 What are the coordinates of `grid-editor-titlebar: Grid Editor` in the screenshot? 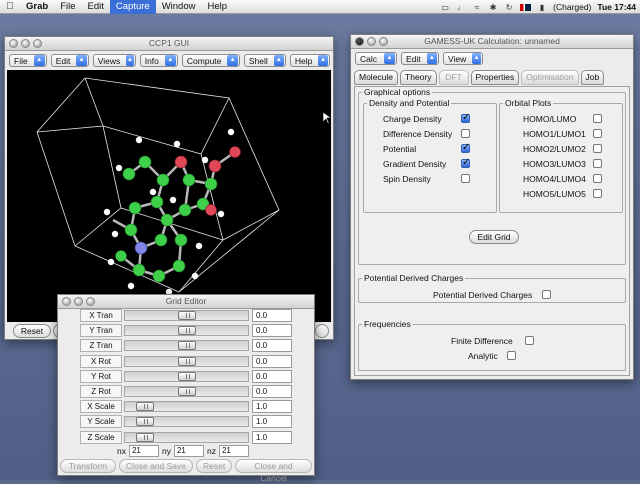 It's located at (186, 302).